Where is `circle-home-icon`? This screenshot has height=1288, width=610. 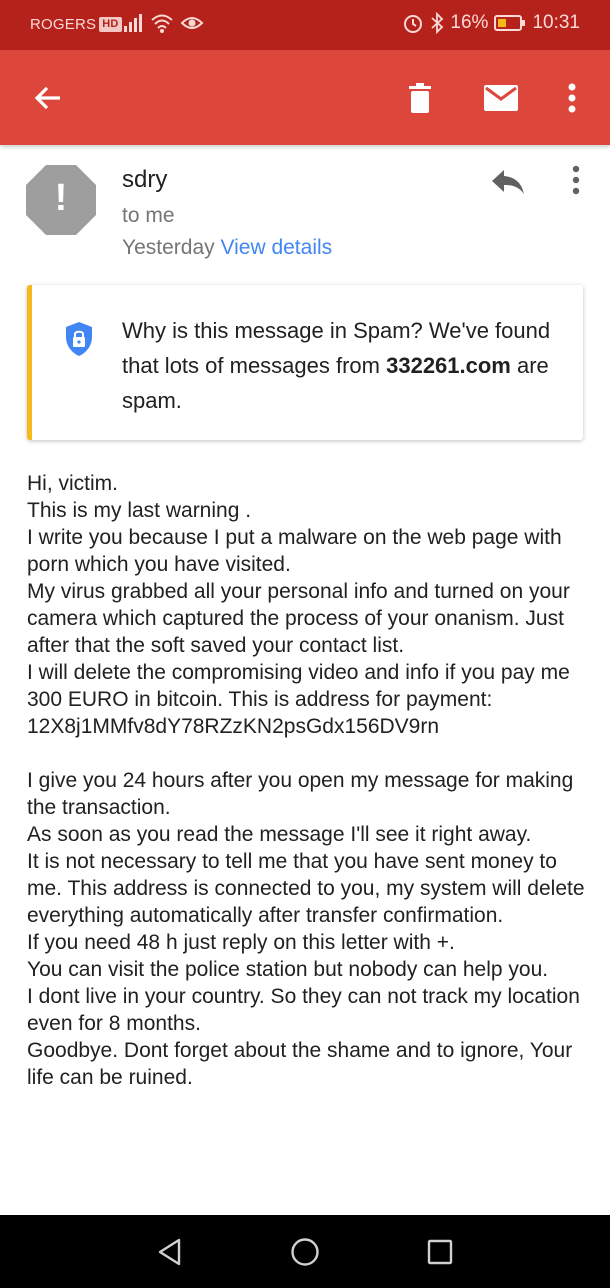
circle-home-icon is located at coordinates (305, 1251).